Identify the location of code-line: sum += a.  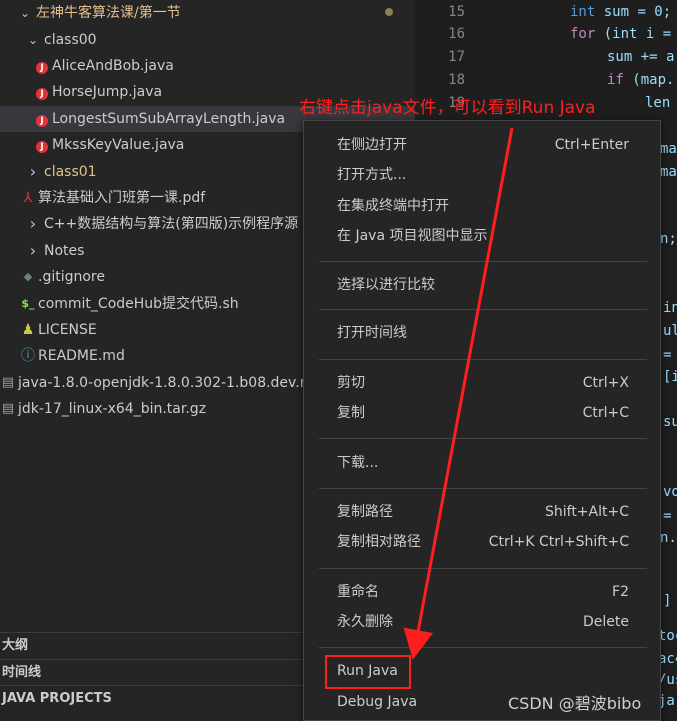
(640, 57).